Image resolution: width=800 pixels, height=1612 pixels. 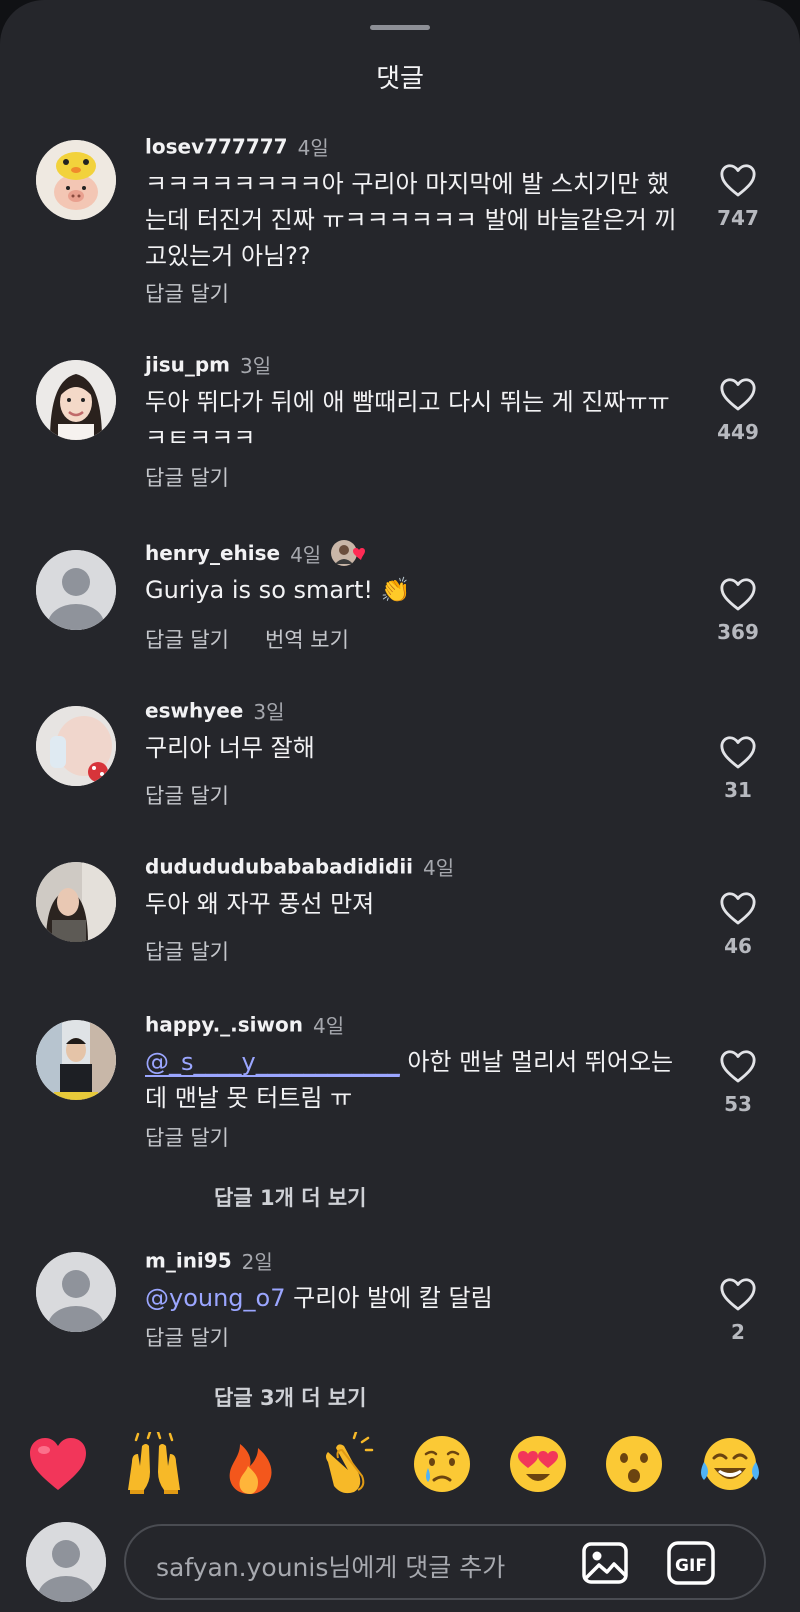 I want to click on username: happy._.siwon, so click(x=224, y=1025).